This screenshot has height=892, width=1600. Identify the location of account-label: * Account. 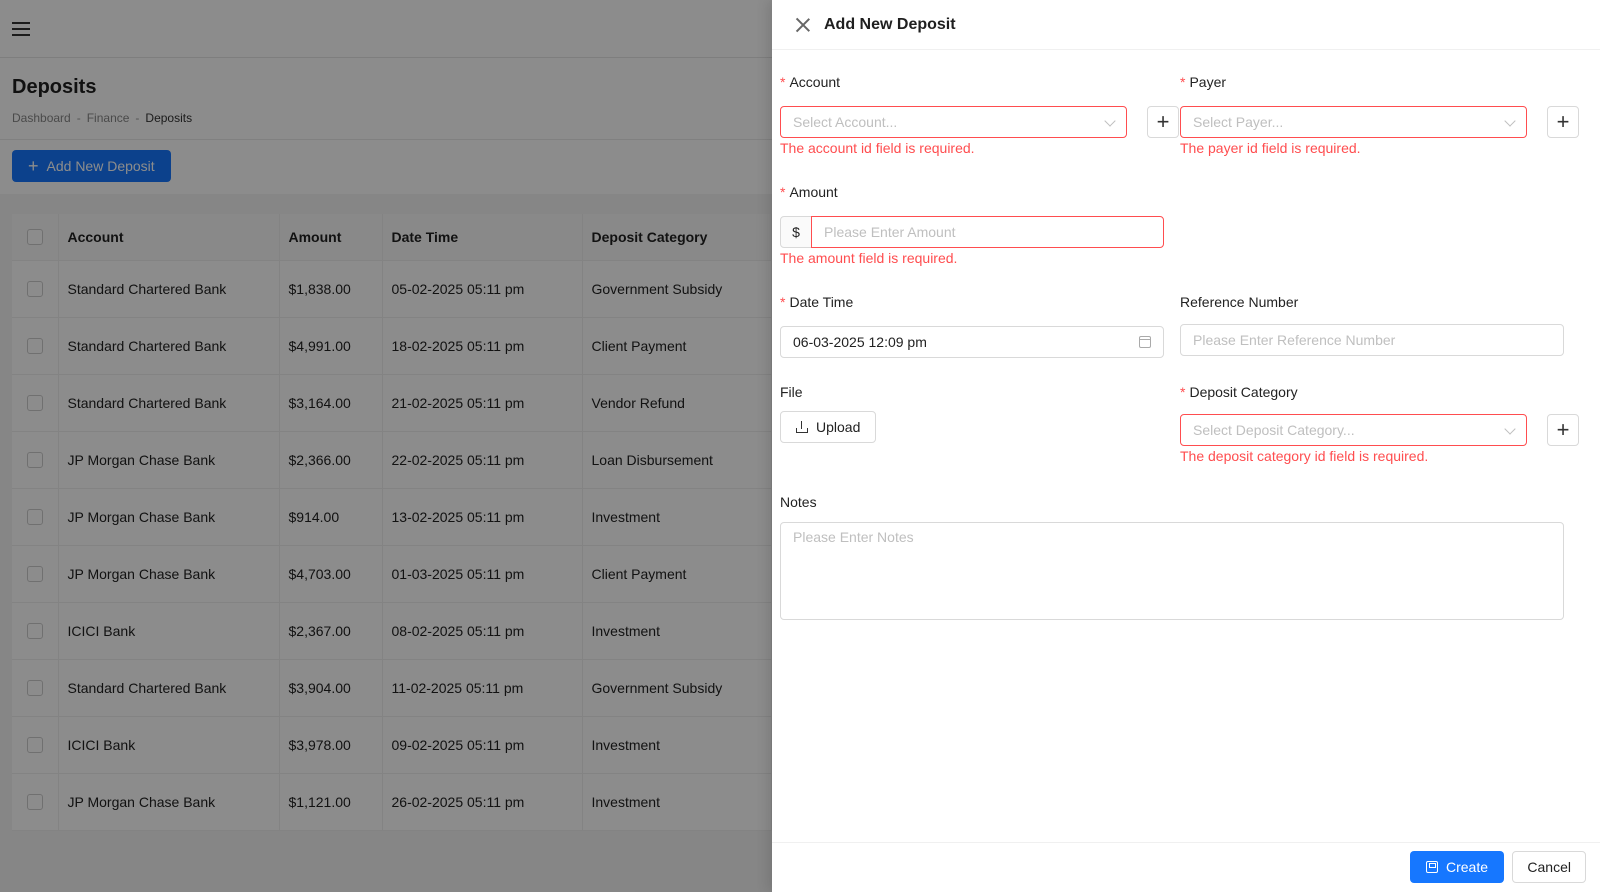
(810, 82).